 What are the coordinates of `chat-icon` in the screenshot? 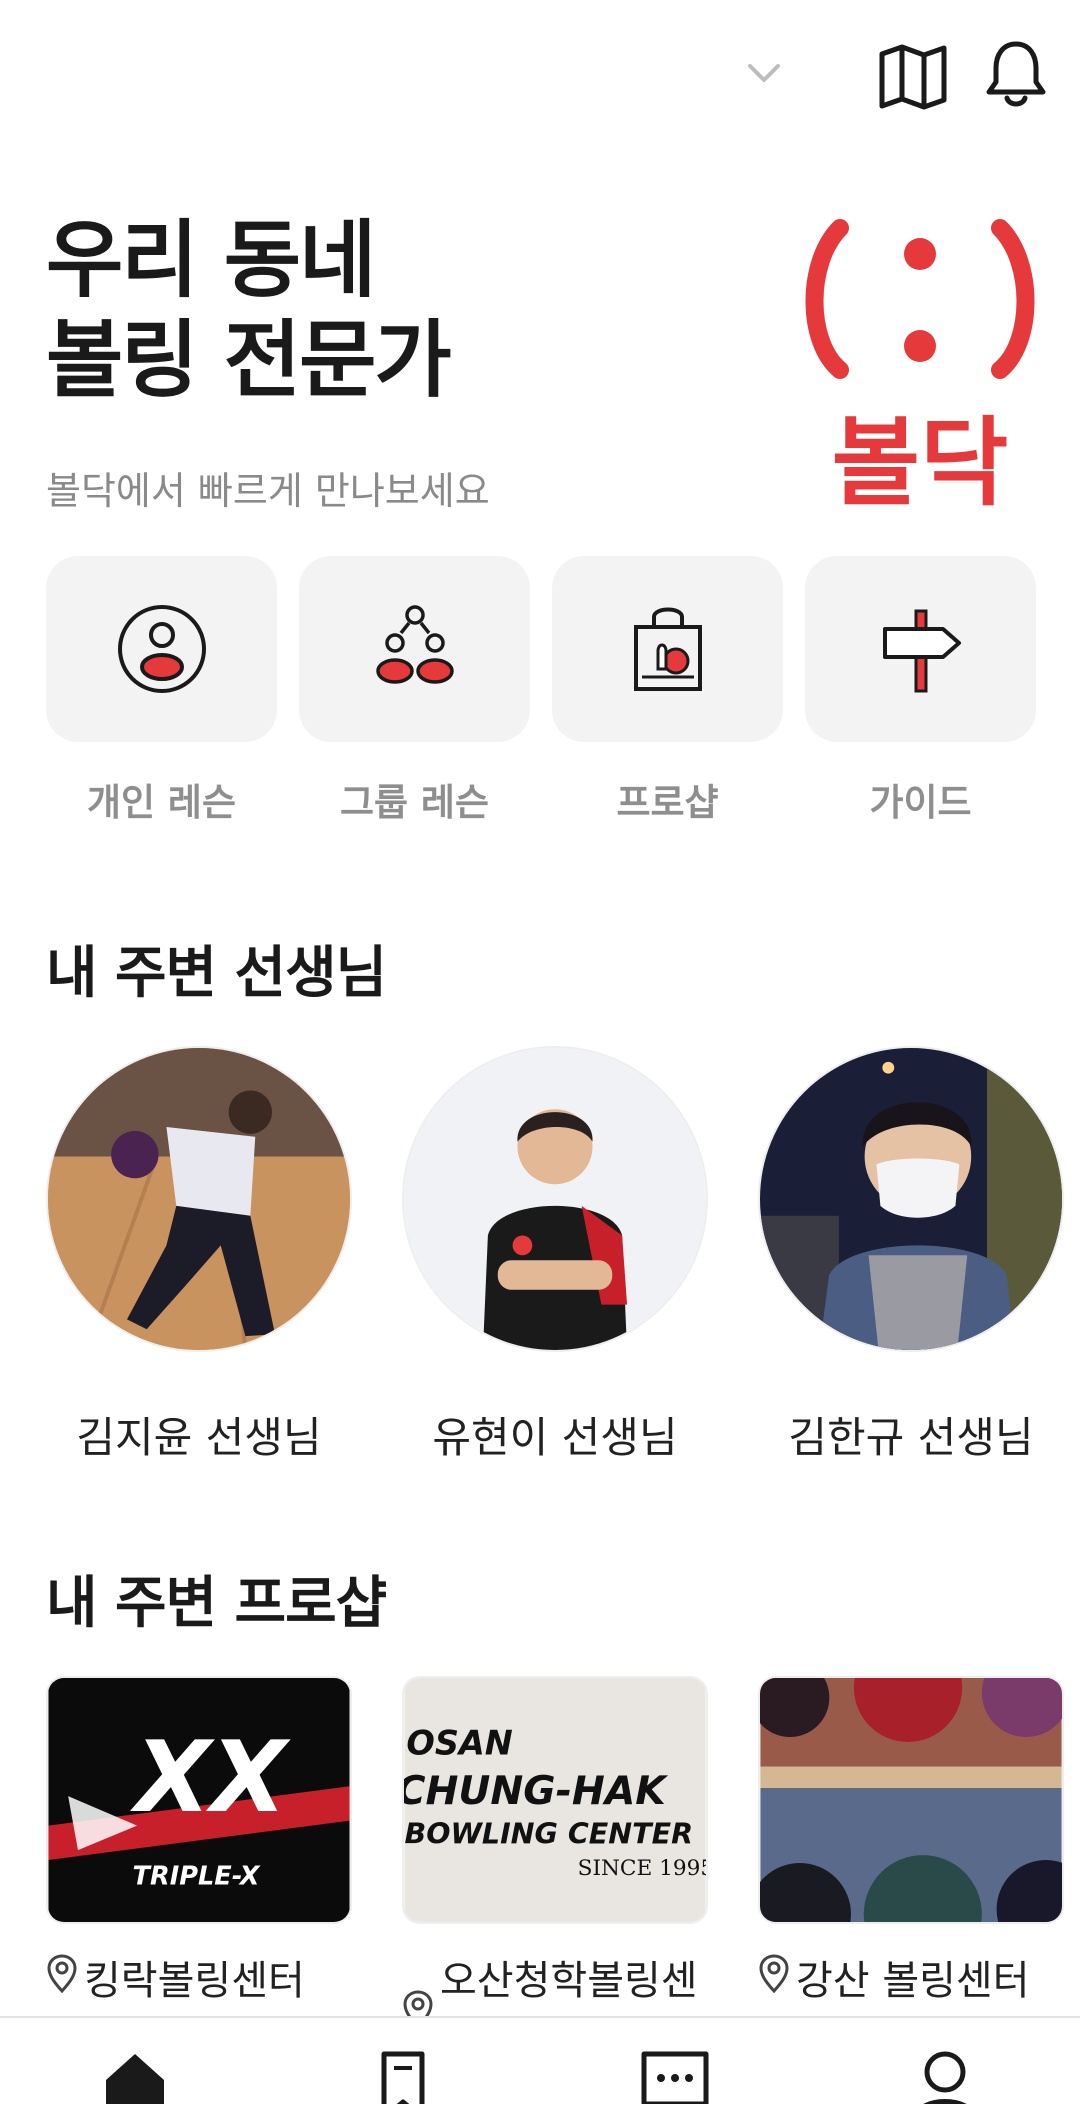 It's located at (675, 2076).